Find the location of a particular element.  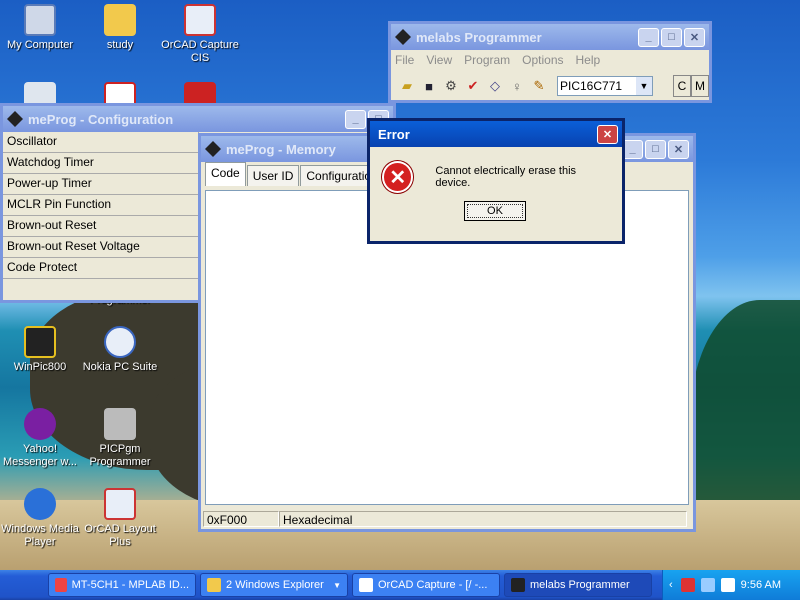

orcad-icon is located at coordinates (366, 585).